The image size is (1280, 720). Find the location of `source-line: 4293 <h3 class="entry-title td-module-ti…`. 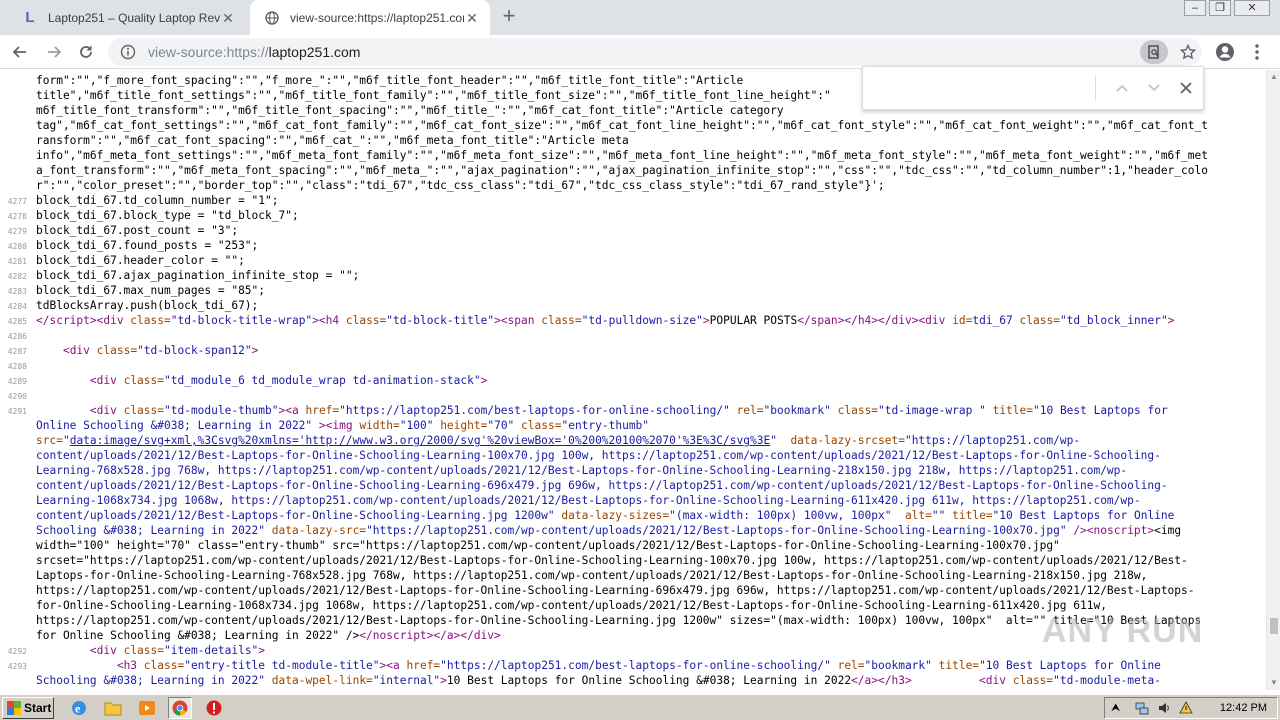

source-line: 4293 <h3 class="entry-title td-module-ti… is located at coordinates (633, 665).